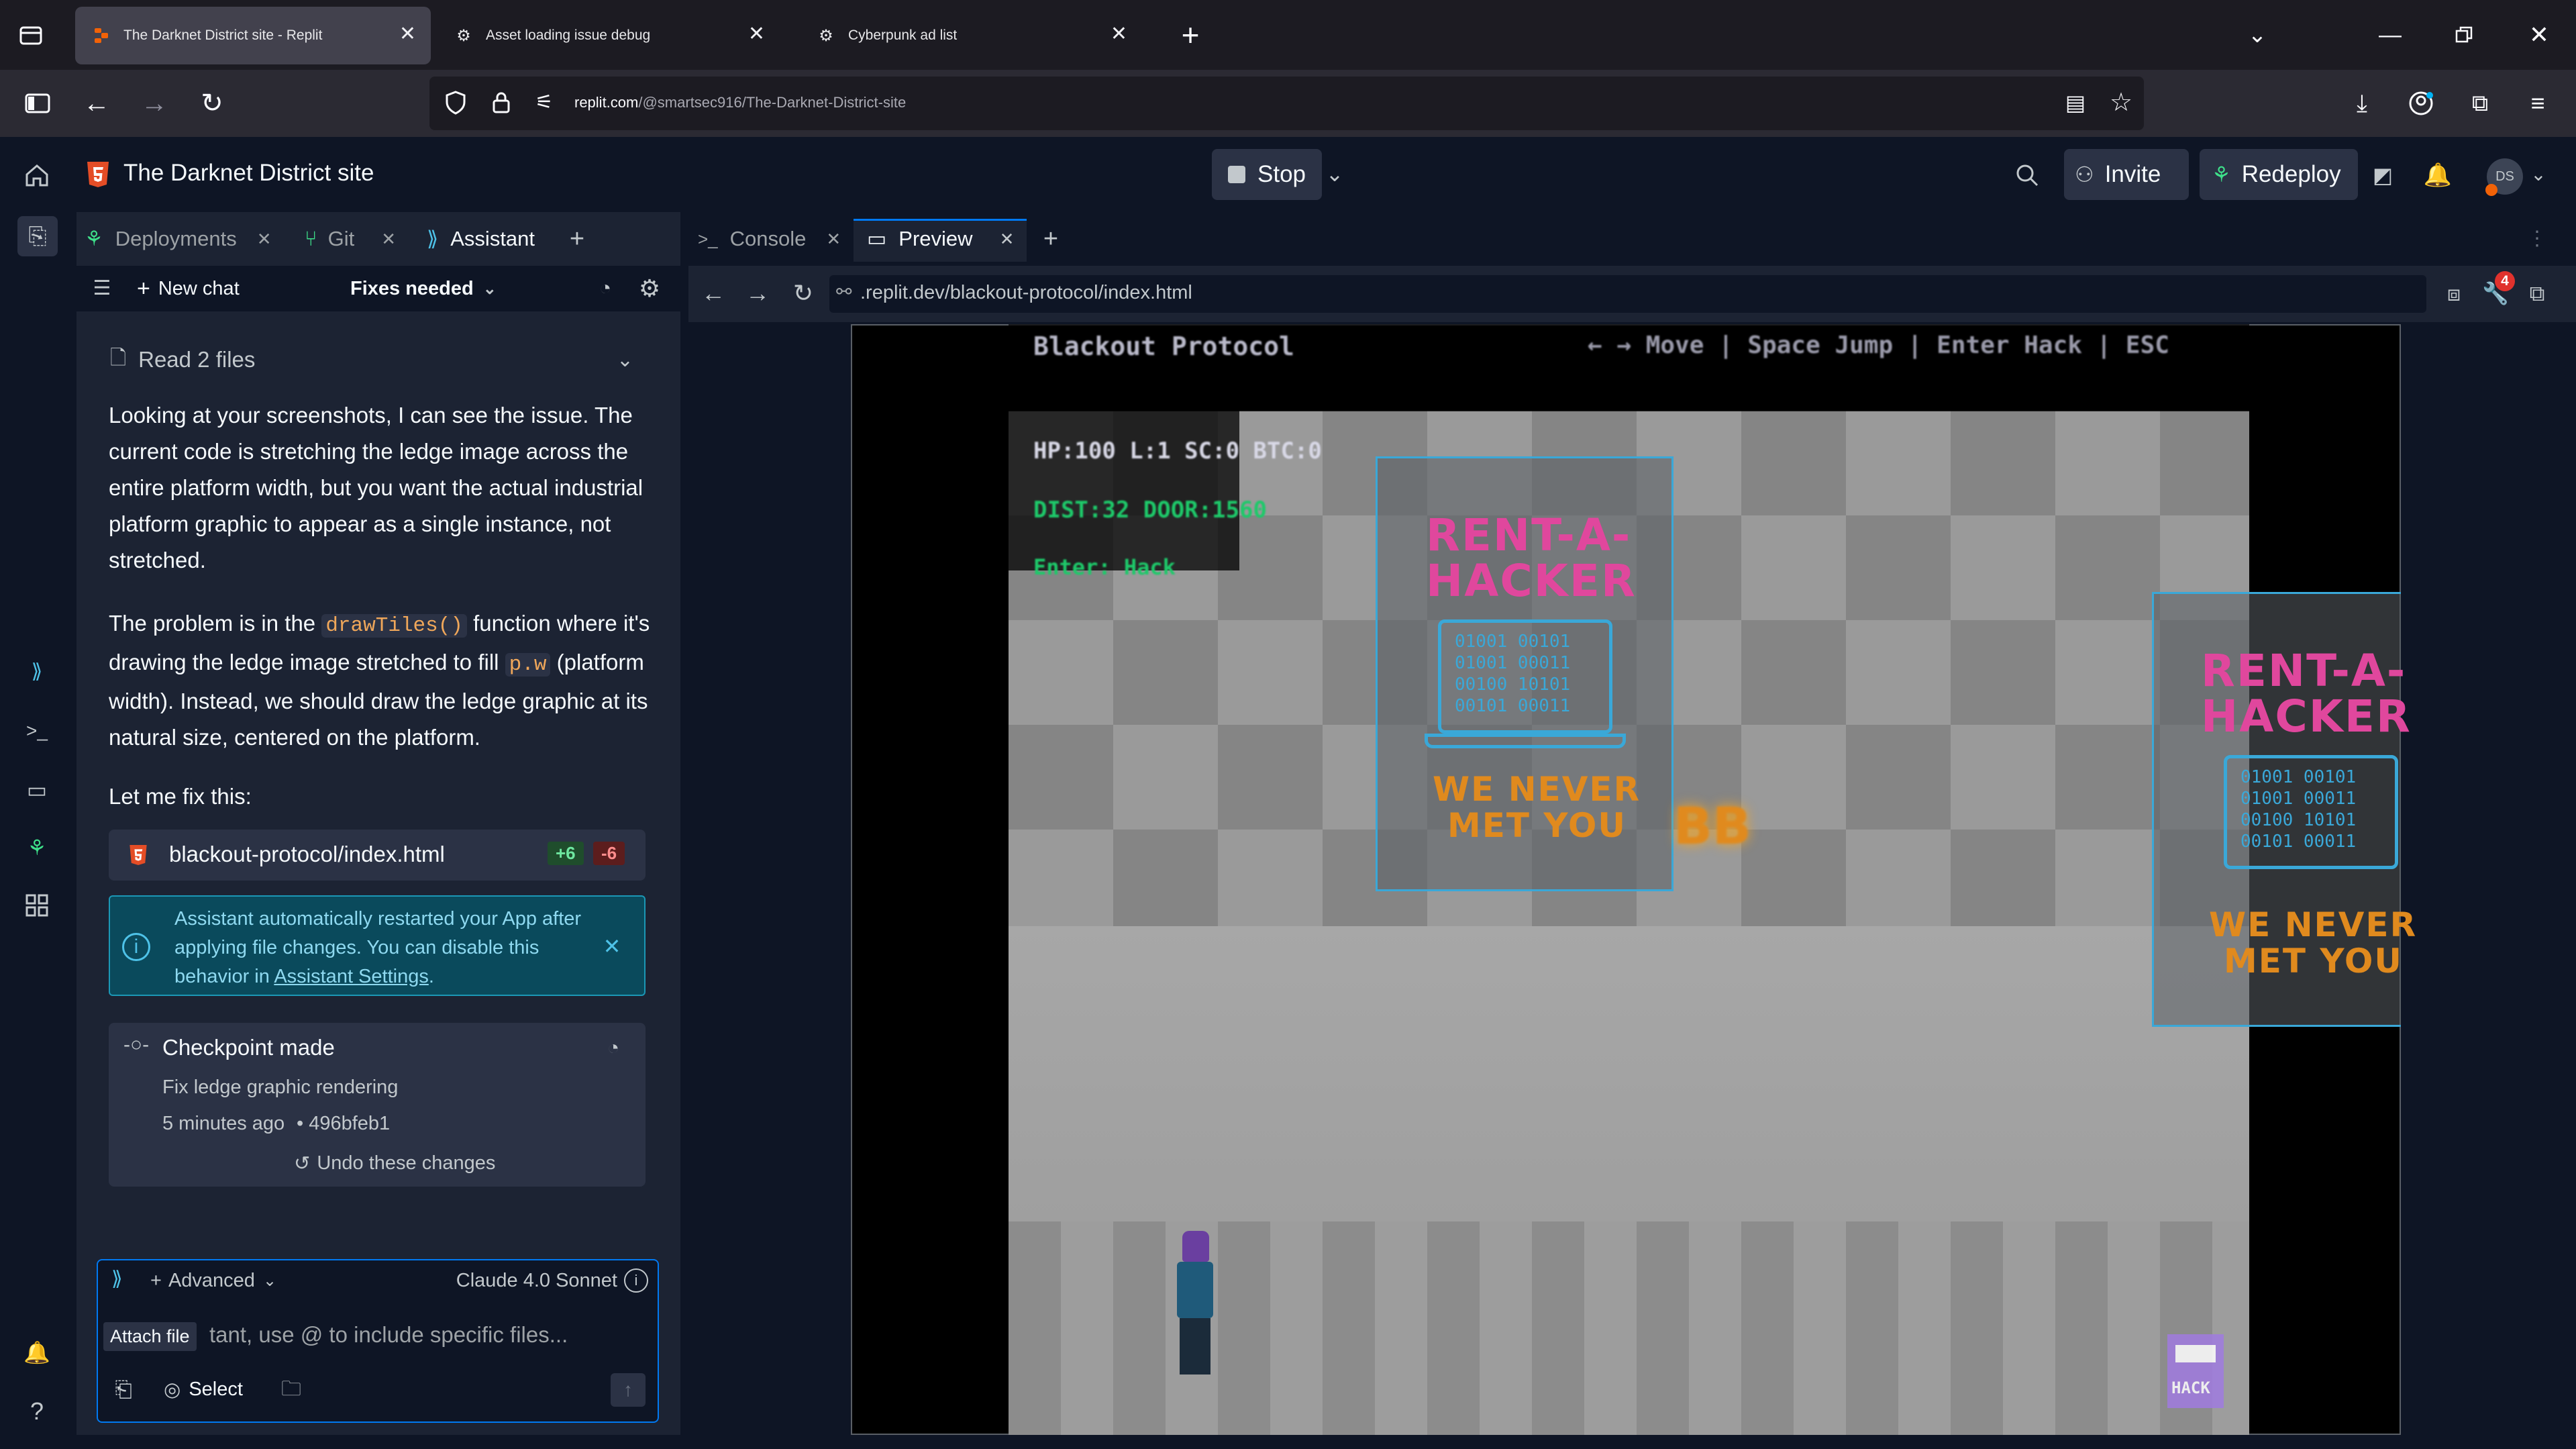 The width and height of the screenshot is (2576, 1449). I want to click on preview-reload-icon: ↻, so click(803, 293).